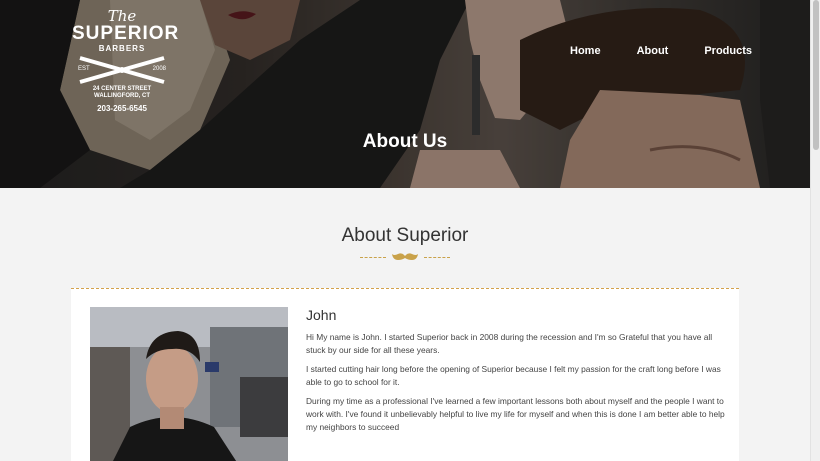 Image resolution: width=820 pixels, height=461 pixels. What do you see at coordinates (122, 69) in the screenshot?
I see `logo-est-row: EST 2008` at bounding box center [122, 69].